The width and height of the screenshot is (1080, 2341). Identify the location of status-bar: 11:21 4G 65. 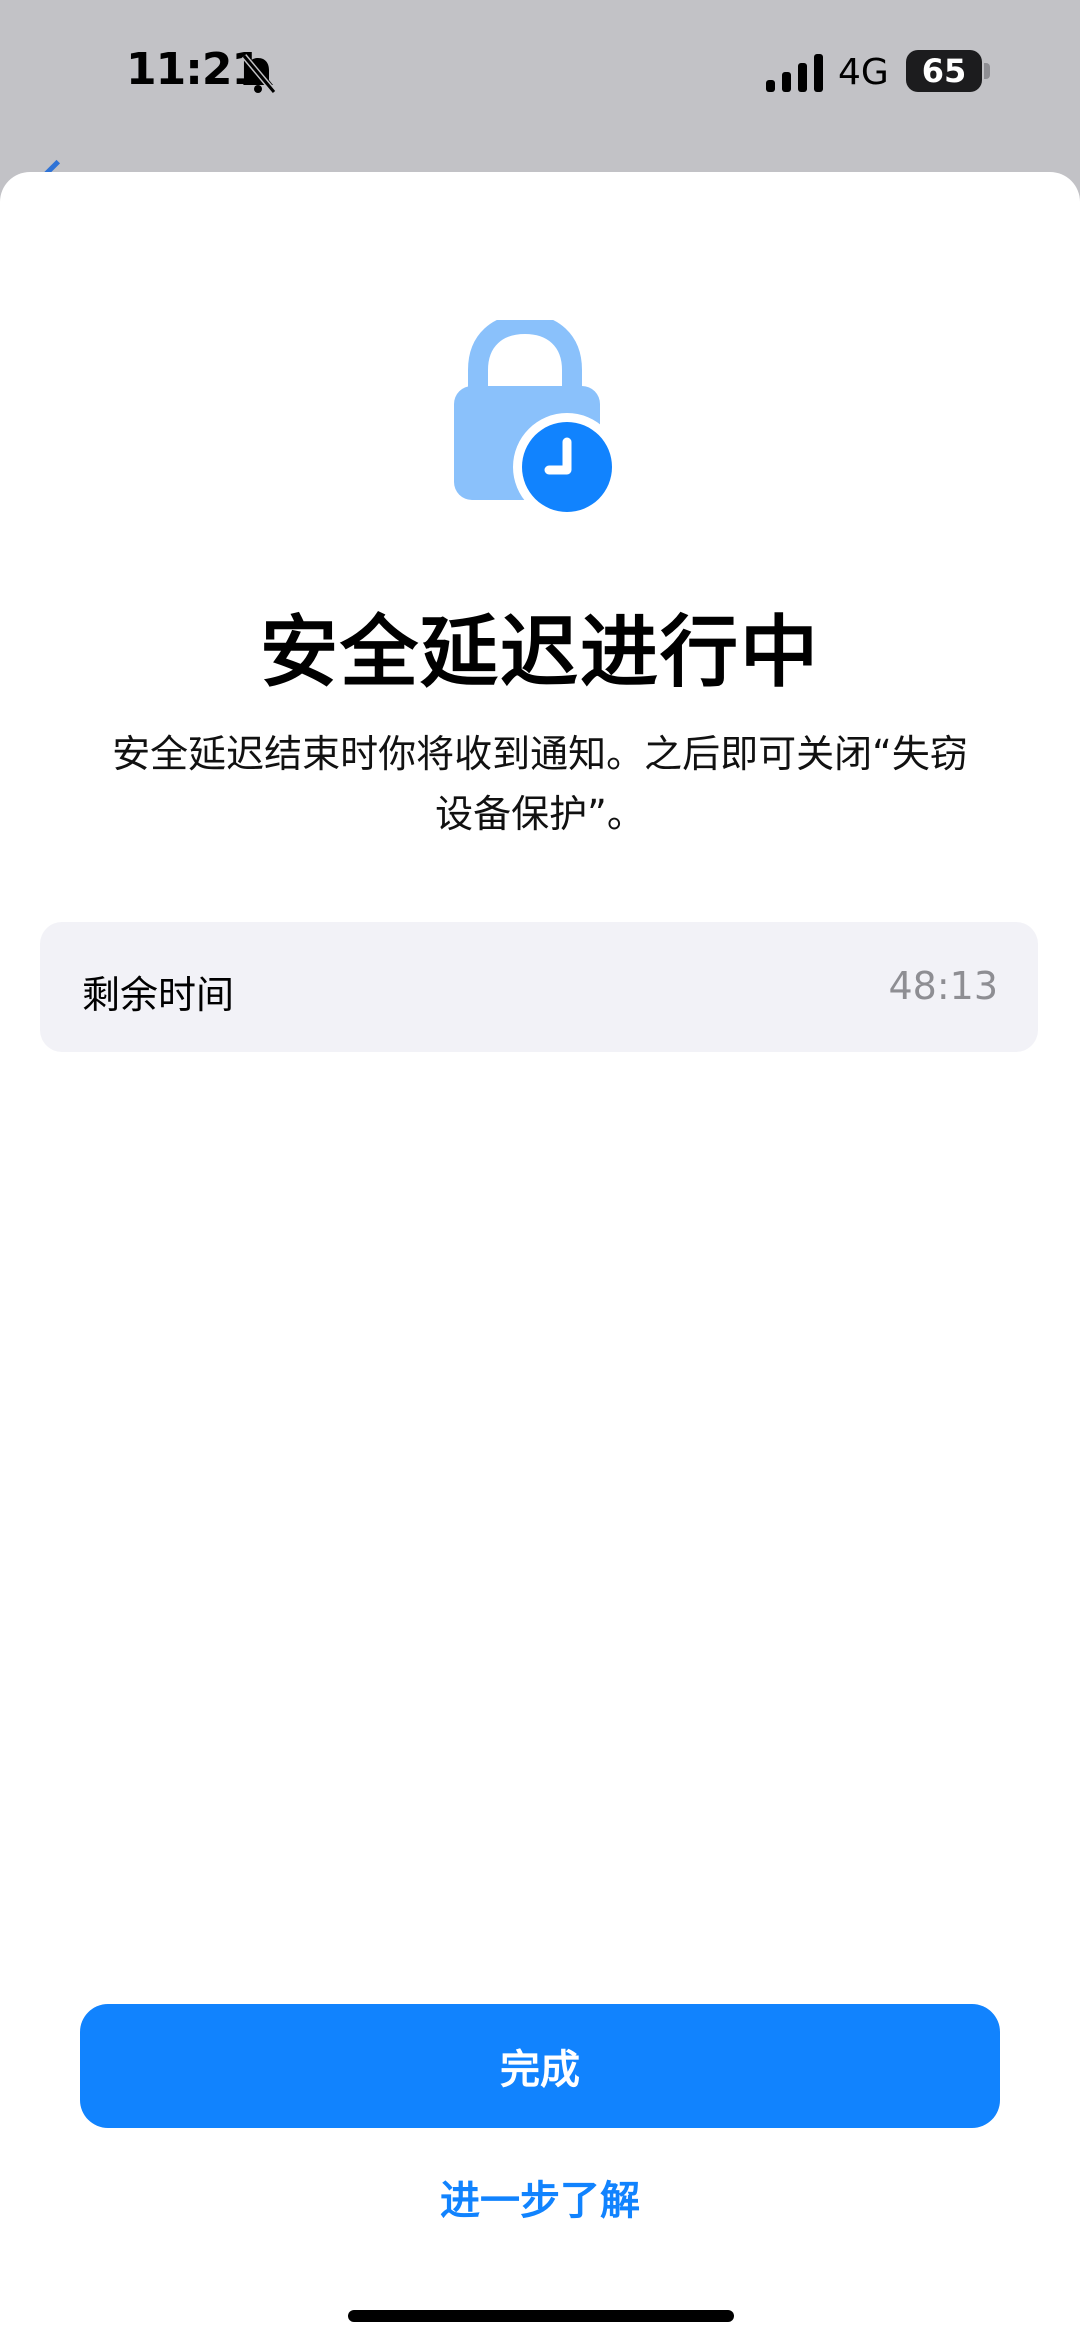
(540, 75).